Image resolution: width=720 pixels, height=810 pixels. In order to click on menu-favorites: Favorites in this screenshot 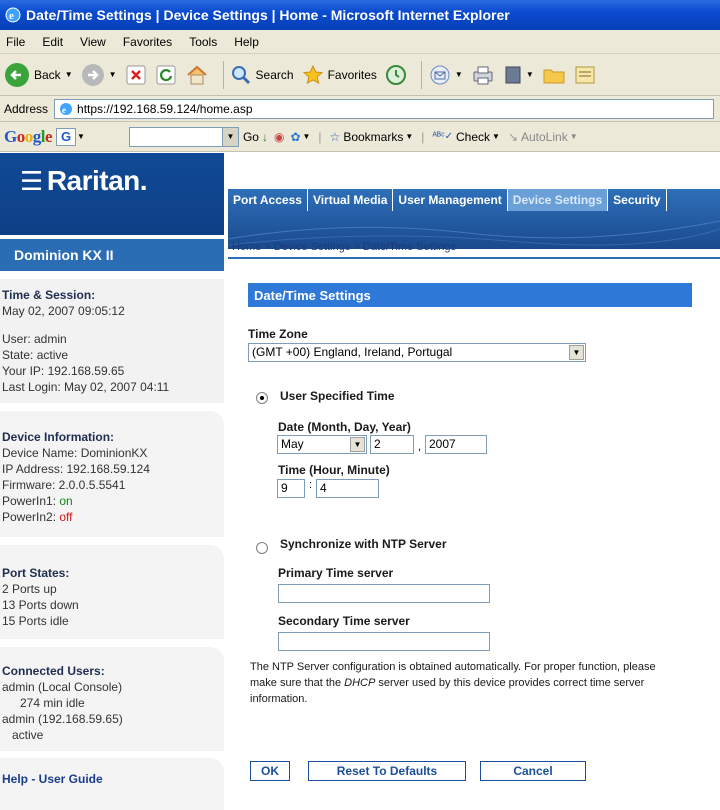, I will do `click(147, 42)`.